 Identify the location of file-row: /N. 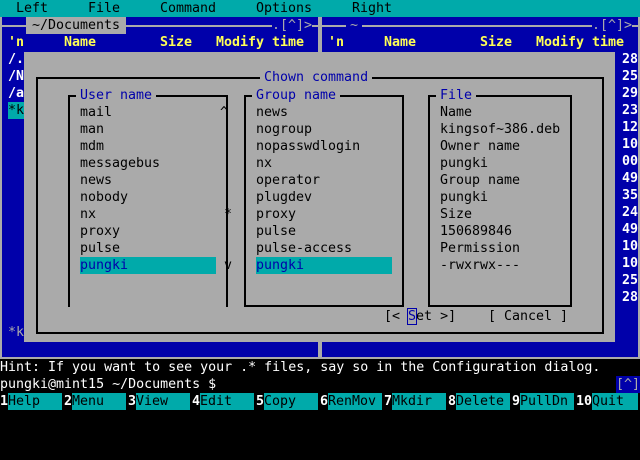
(16, 76).